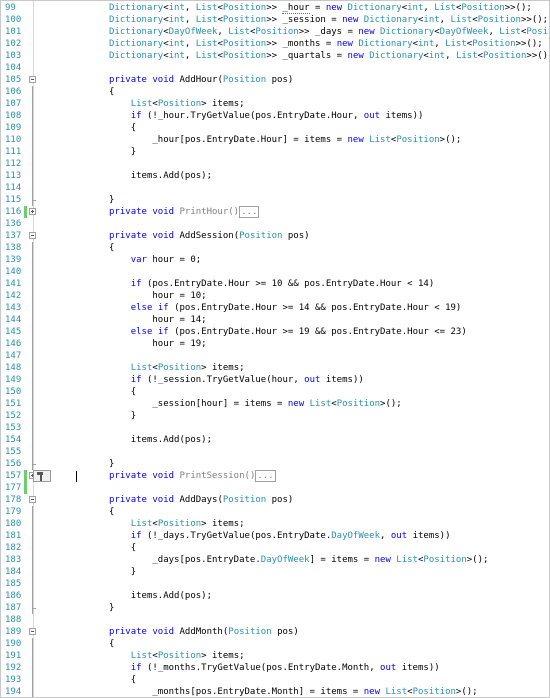 Image resolution: width=550 pixels, height=698 pixels. Describe the element at coordinates (275, 272) in the screenshot. I see `code-line: 140` at that location.